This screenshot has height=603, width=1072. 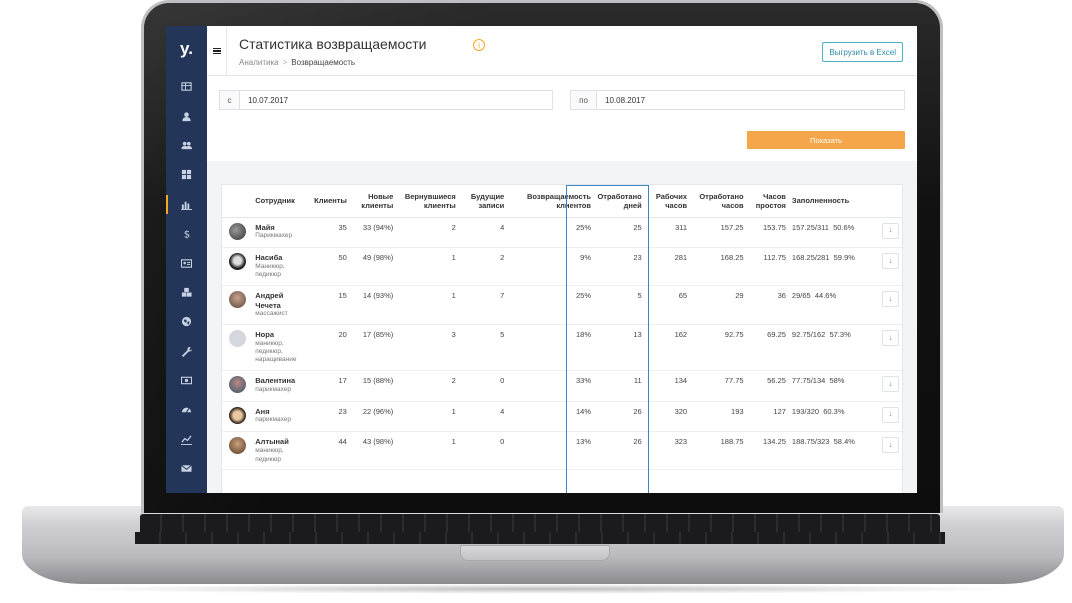 I want to click on page-title: Статистика возвращаемости, so click(x=333, y=44).